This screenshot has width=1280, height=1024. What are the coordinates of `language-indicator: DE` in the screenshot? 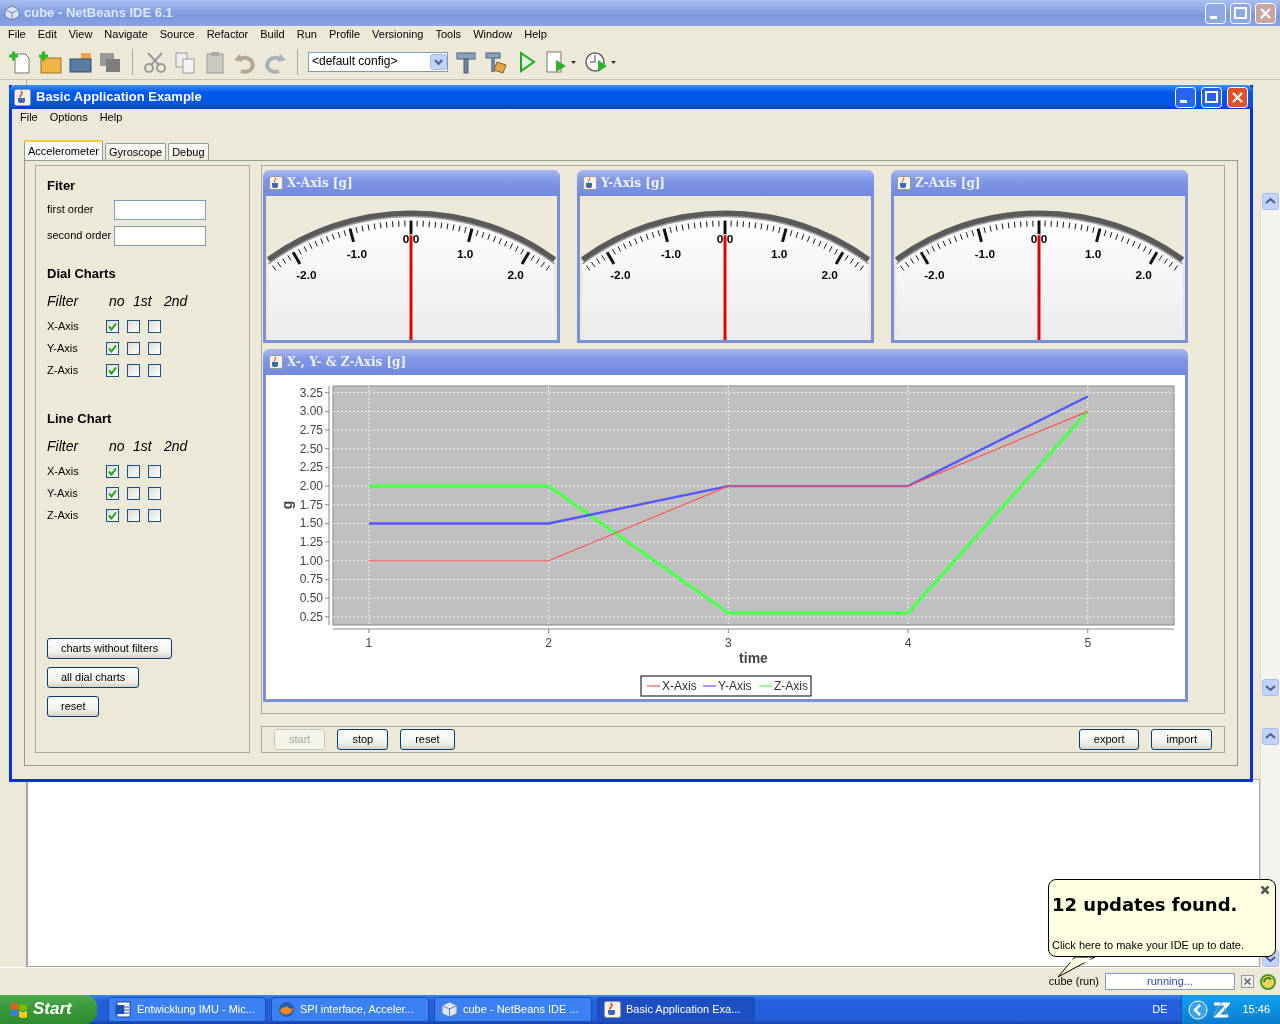 It's located at (1160, 1009).